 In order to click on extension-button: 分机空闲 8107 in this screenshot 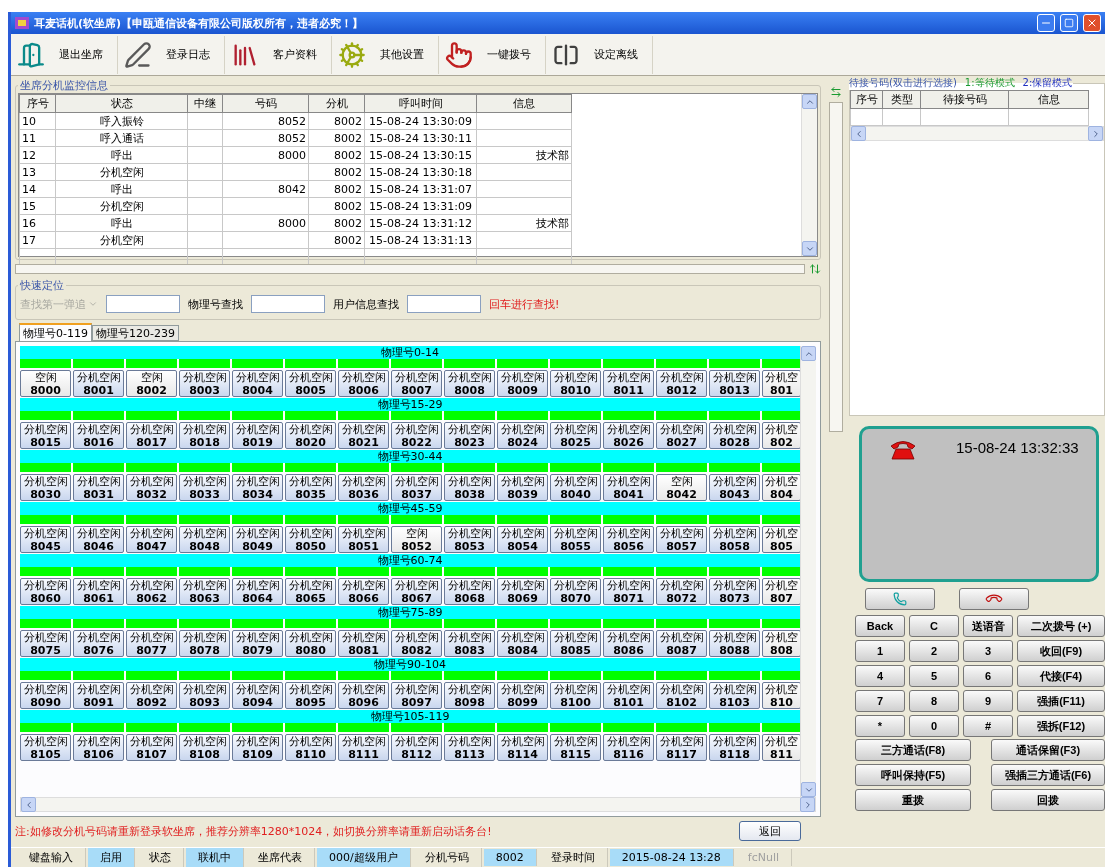, I will do `click(151, 747)`.